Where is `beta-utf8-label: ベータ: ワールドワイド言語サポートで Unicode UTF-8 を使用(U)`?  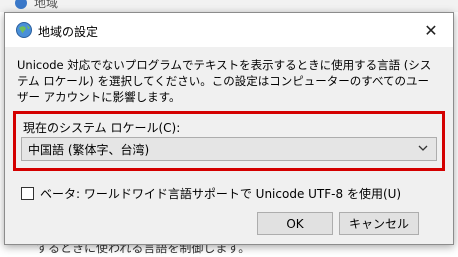
beta-utf8-label: ベータ: ワールドワイド言語サポートで Unicode UTF-8 を使用(U) is located at coordinates (221, 194).